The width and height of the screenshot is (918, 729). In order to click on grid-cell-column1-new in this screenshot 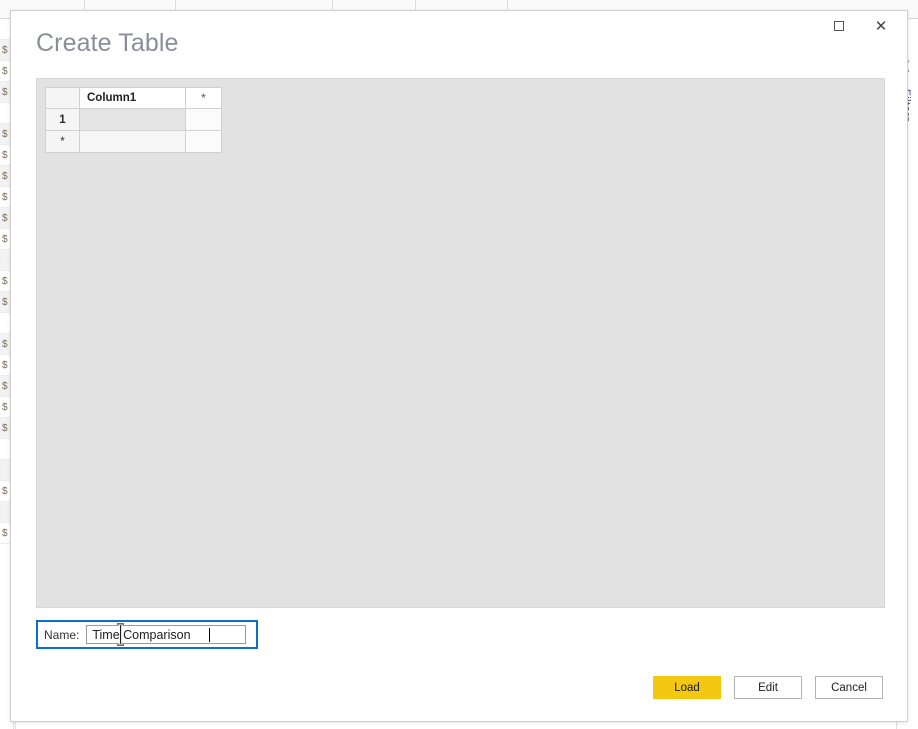, I will do `click(132, 141)`.